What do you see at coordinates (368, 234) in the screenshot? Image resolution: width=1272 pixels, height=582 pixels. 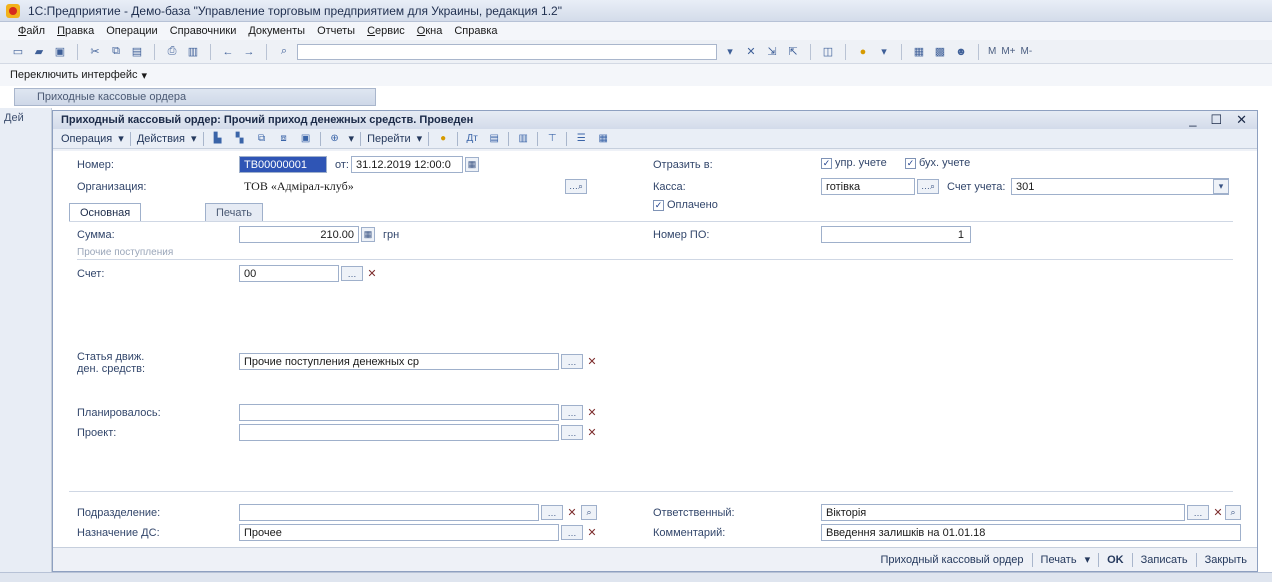 I see `calculator-icon: ▦` at bounding box center [368, 234].